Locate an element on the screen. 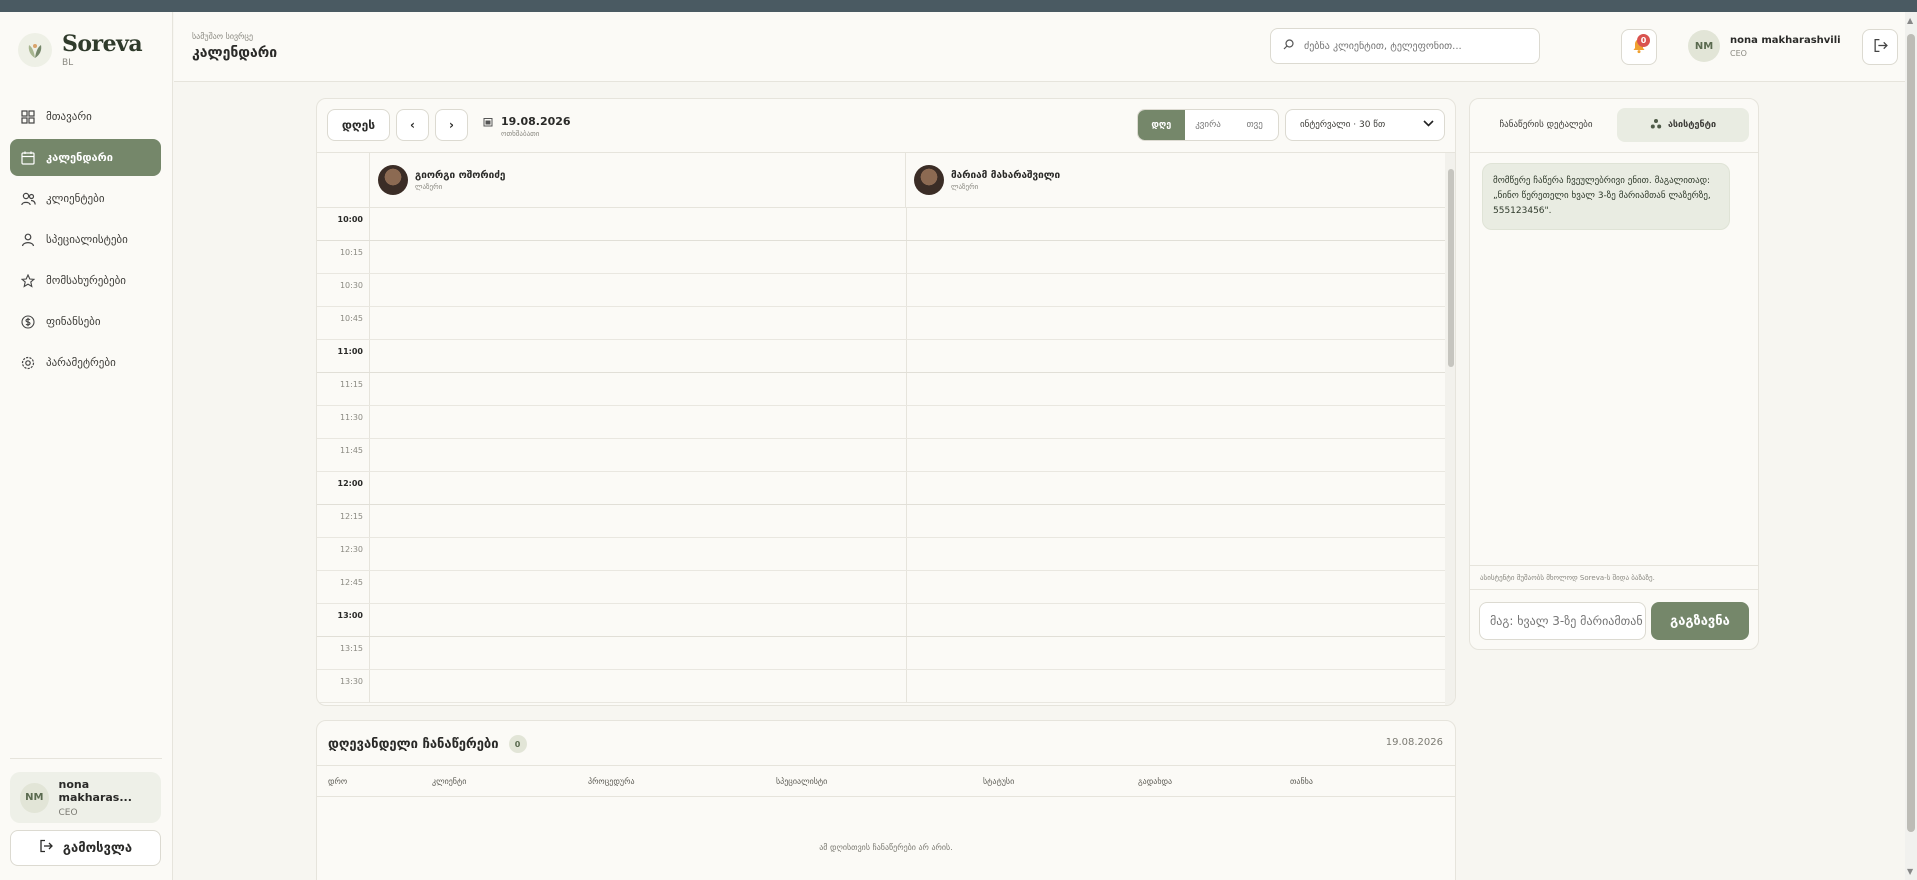  prev-day-button: ‹ is located at coordinates (412, 125).